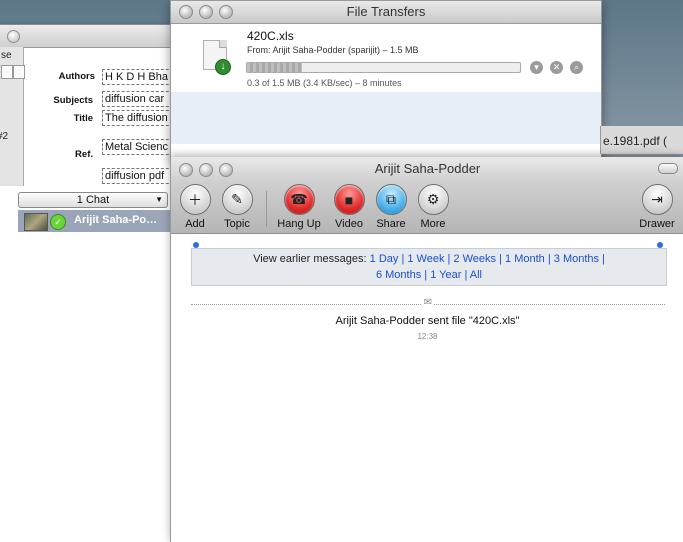 The width and height of the screenshot is (683, 542). What do you see at coordinates (324, 83) in the screenshot?
I see `transfer-status: 0.3 of 1.5 MB (3.4 KB/sec) – 8 minutes` at bounding box center [324, 83].